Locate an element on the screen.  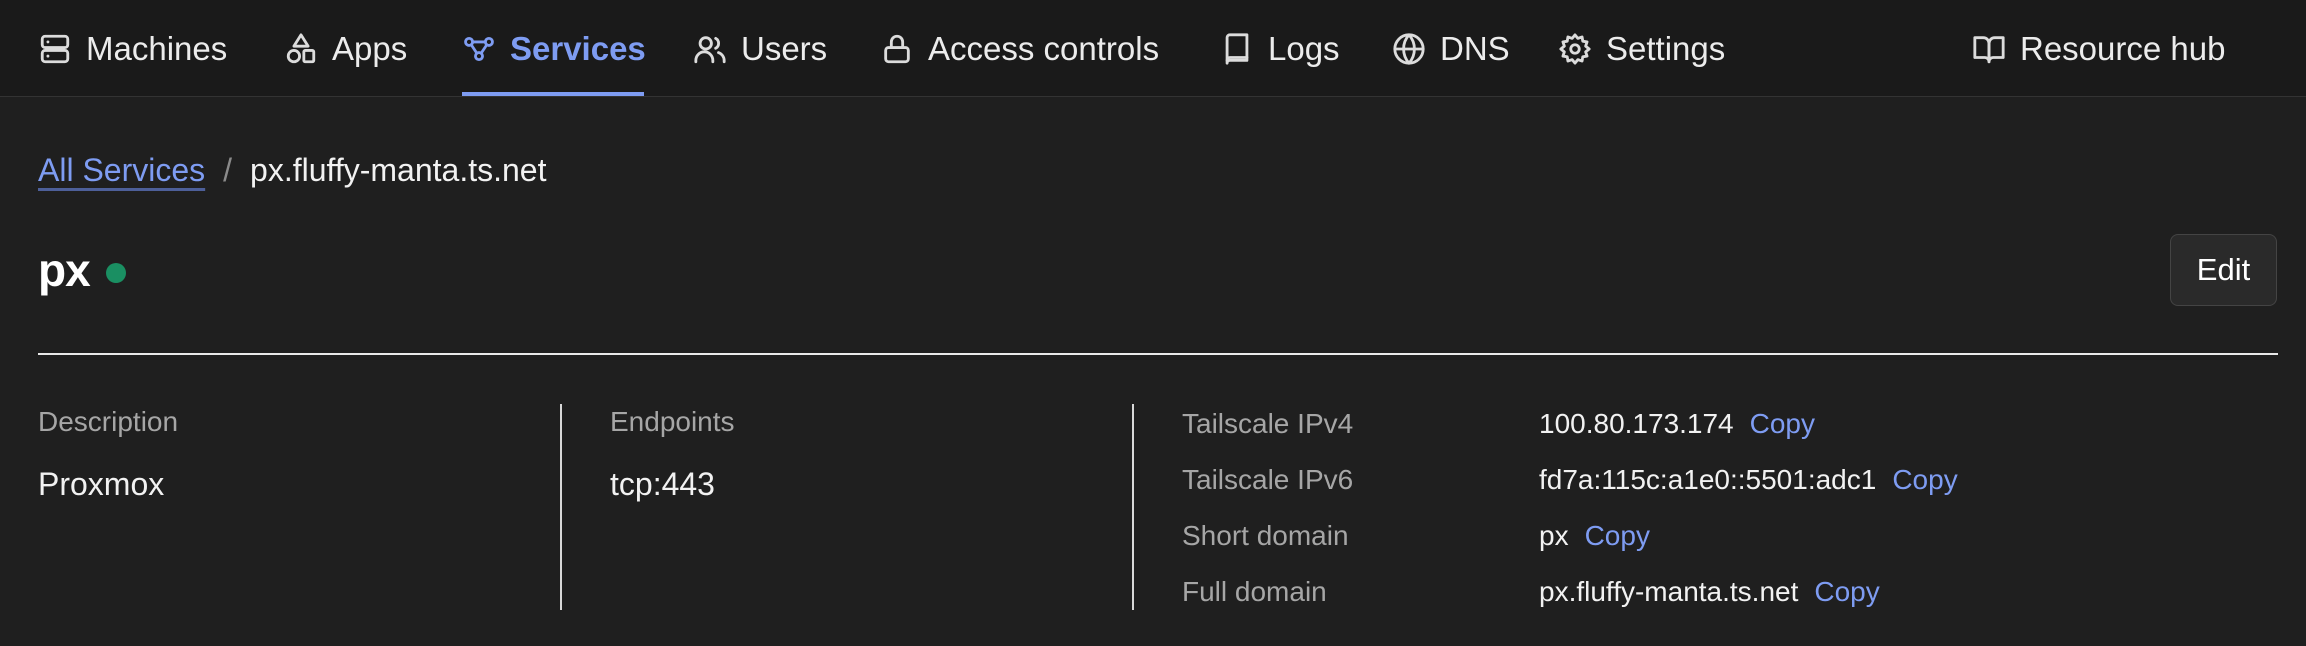
ipv6-value: fd7a:115c:a1e0::5501:adc1 is located at coordinates (1708, 479).